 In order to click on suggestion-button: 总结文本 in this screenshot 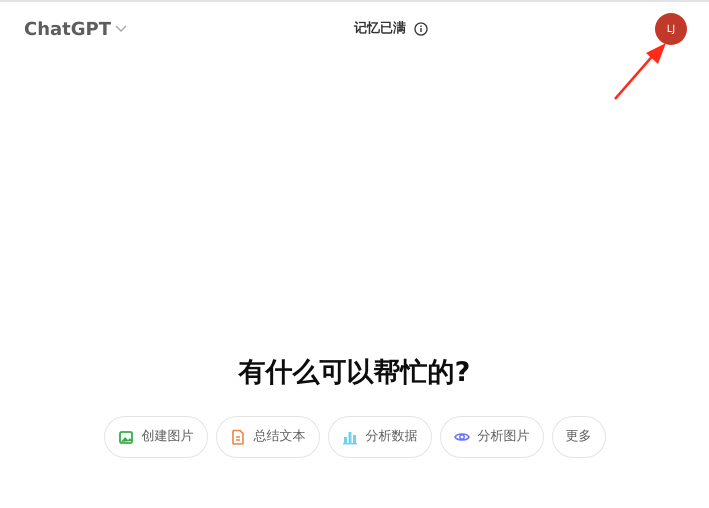, I will do `click(268, 437)`.